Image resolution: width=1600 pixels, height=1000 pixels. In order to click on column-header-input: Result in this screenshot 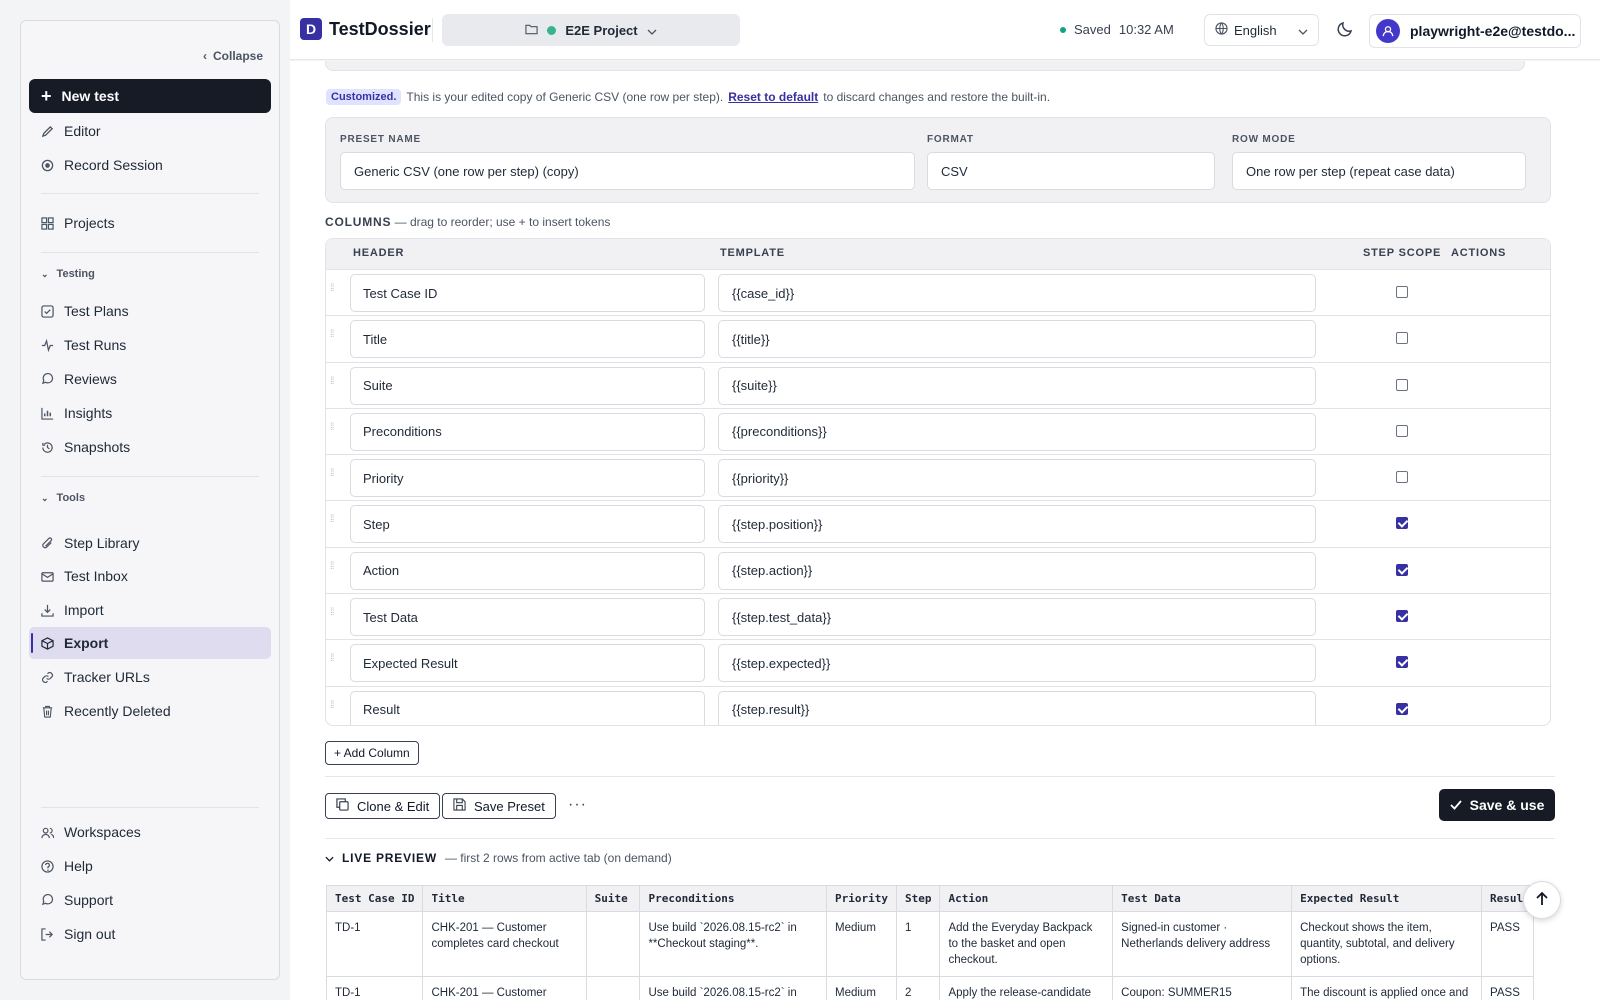, I will do `click(527, 707)`.